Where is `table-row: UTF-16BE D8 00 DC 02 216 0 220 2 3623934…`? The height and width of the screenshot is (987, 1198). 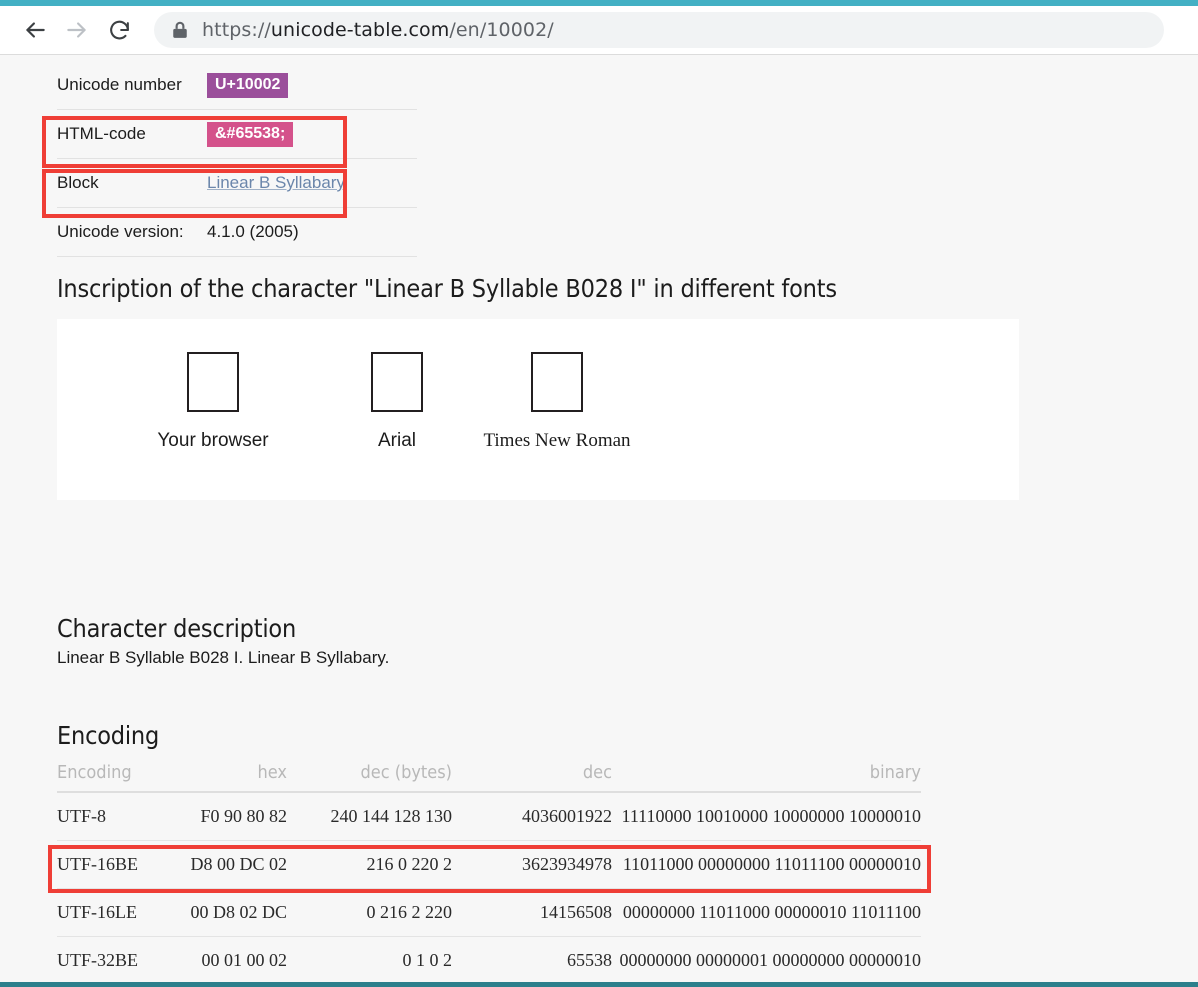 table-row: UTF-16BE D8 00 DC 02 216 0 220 2 3623934… is located at coordinates (489, 864).